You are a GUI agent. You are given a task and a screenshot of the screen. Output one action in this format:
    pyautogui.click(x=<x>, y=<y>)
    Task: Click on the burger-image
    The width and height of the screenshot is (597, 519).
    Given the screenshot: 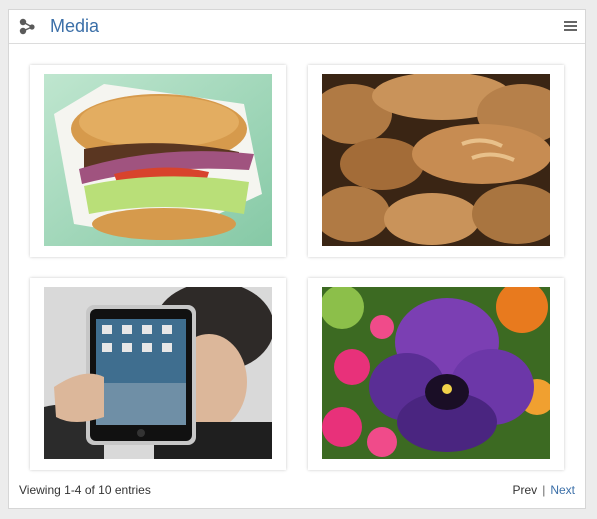 What is the action you would take?
    pyautogui.click(x=158, y=160)
    